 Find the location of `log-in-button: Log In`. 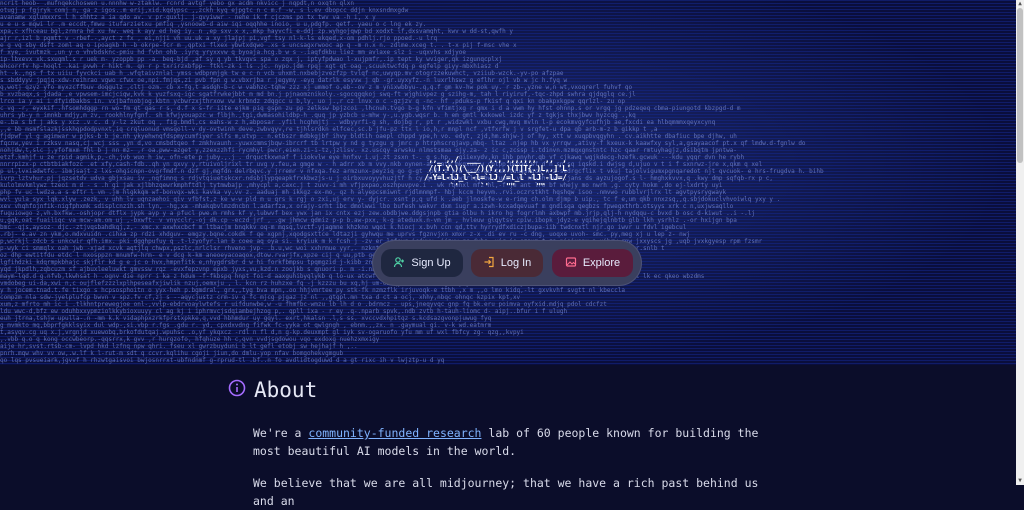

log-in-button: Log In is located at coordinates (507, 263).